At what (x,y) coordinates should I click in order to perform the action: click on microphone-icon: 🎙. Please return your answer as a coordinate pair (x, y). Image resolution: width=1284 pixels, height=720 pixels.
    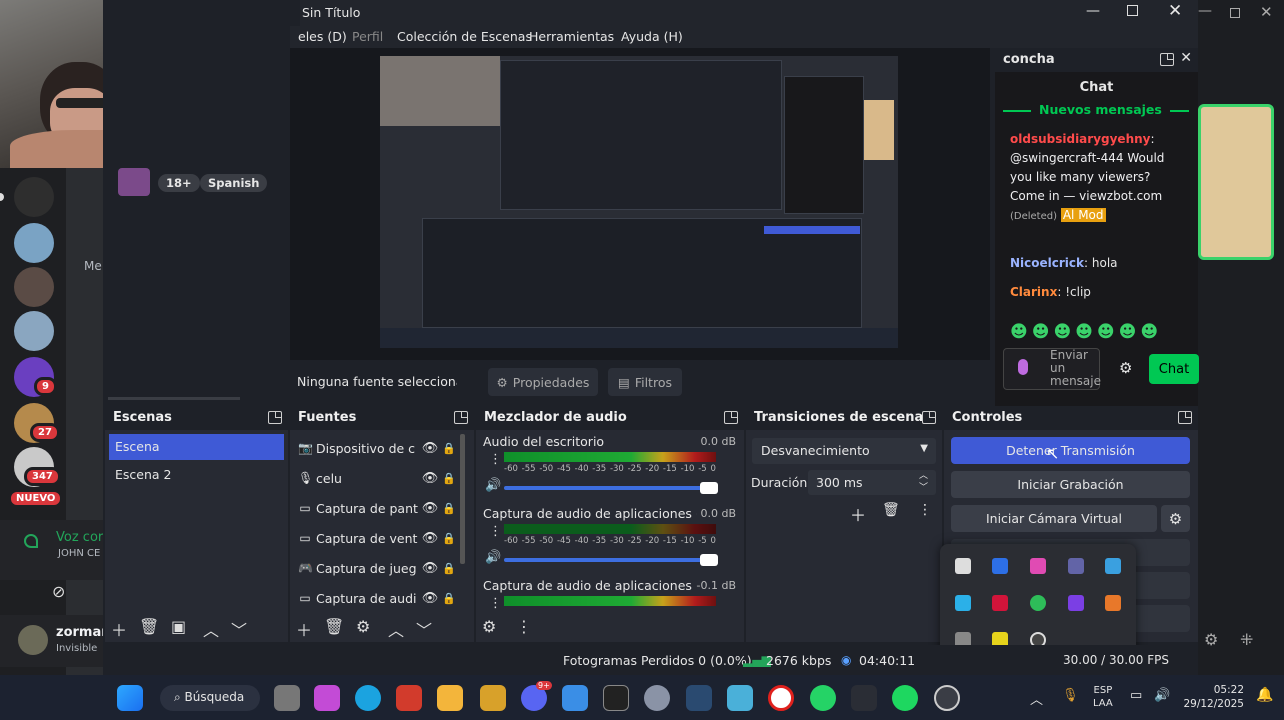
    Looking at the image, I should click on (1070, 695).